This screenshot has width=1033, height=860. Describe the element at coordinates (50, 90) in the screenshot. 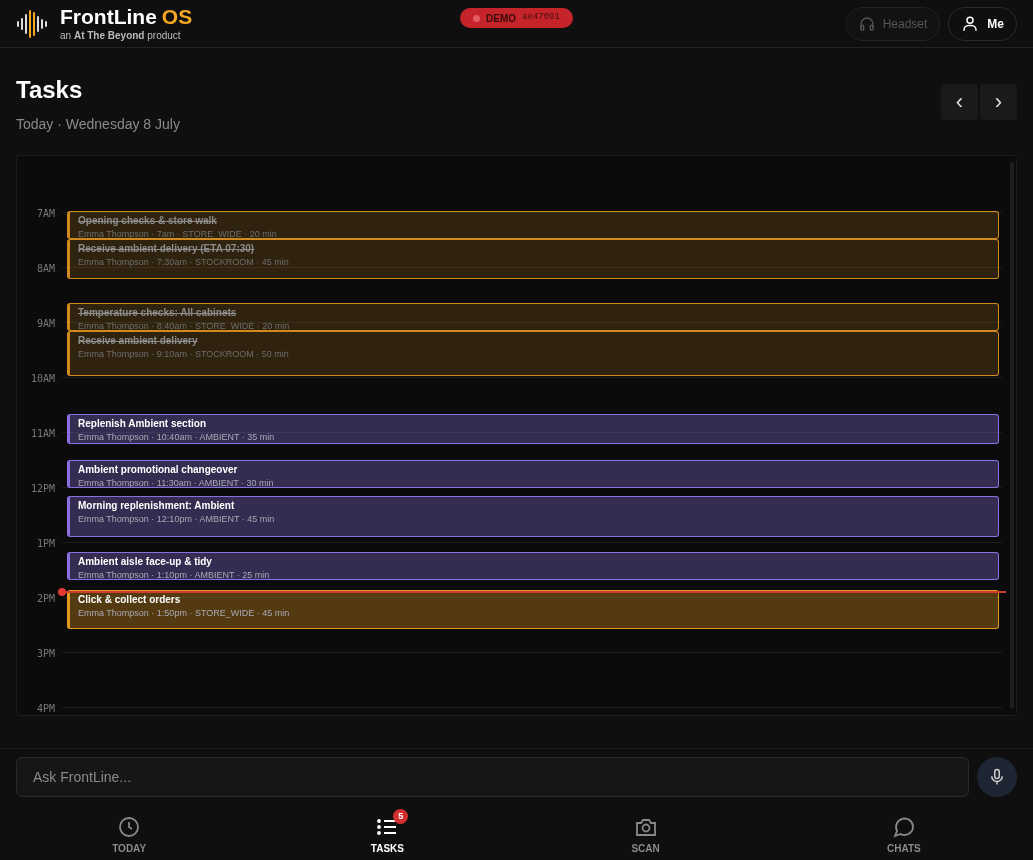

I see `page-title: Tasks` at that location.